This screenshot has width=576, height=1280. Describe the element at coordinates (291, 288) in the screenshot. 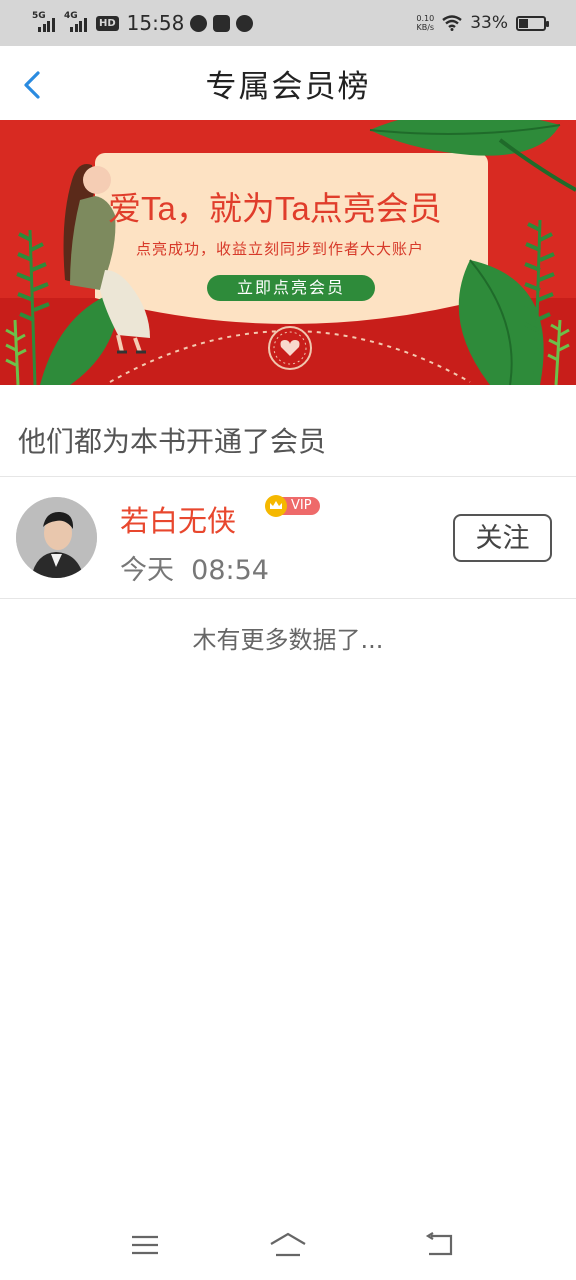

I see `banner-cta-button: 立即点亮会员` at that location.